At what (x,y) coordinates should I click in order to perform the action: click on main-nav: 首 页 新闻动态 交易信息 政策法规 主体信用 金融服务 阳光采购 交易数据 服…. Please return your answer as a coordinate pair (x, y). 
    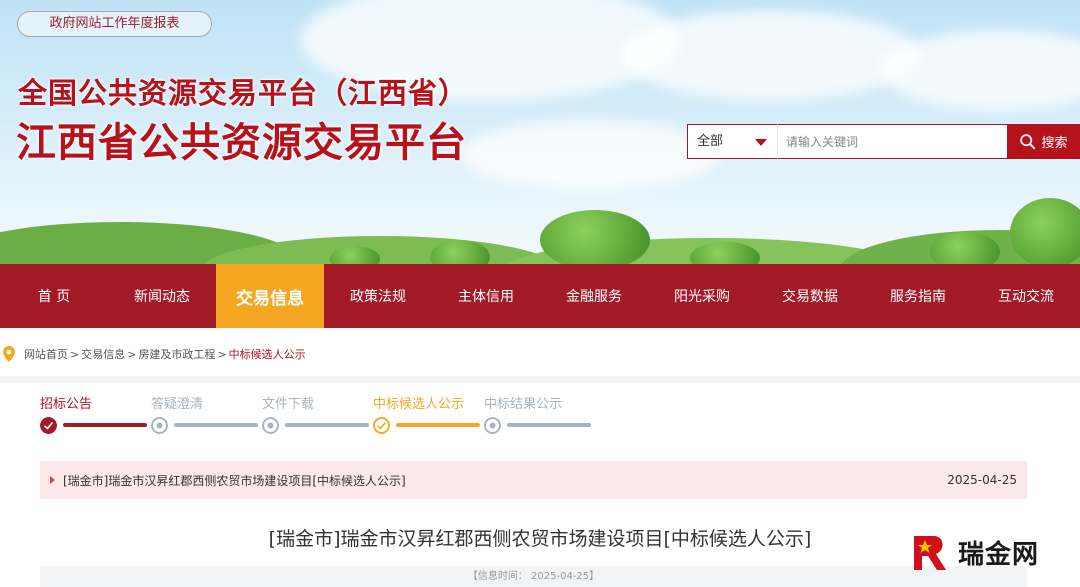
    Looking at the image, I should click on (540, 296).